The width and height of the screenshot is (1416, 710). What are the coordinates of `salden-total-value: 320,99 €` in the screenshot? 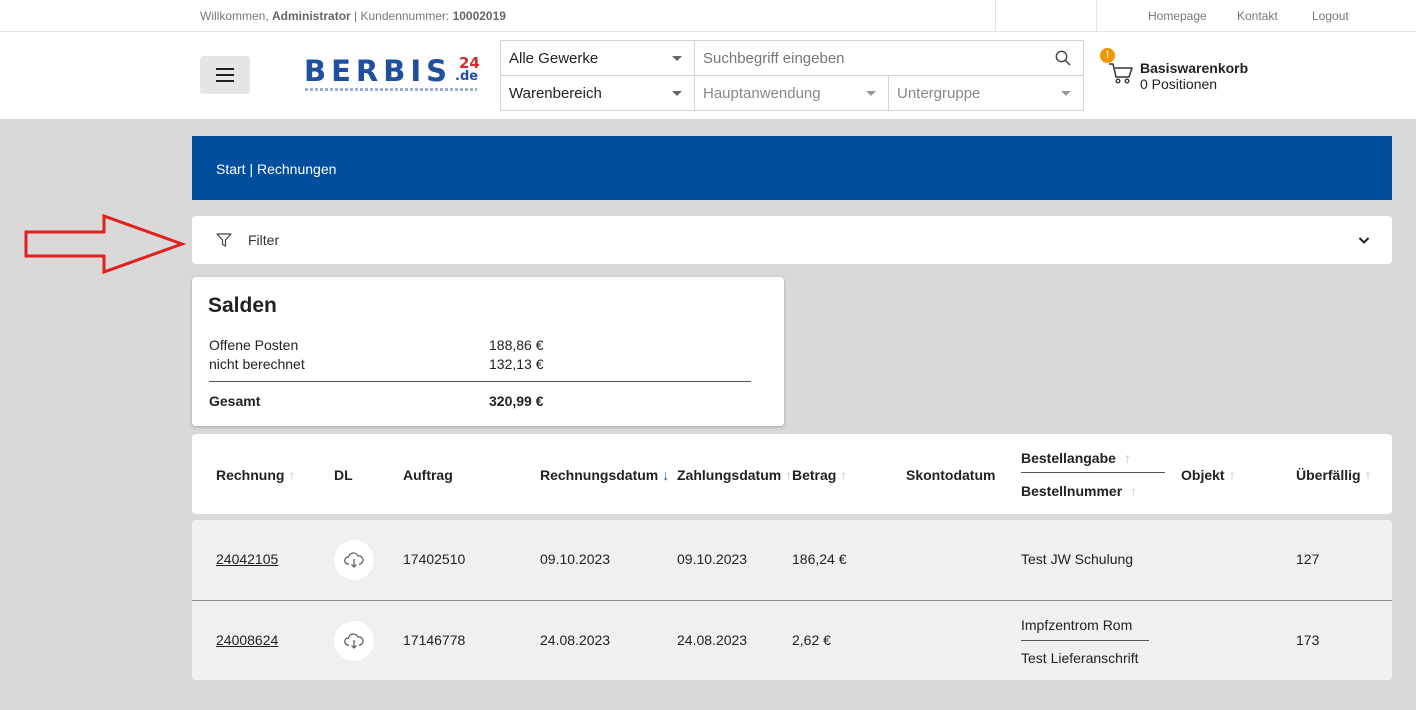 It's located at (516, 401).